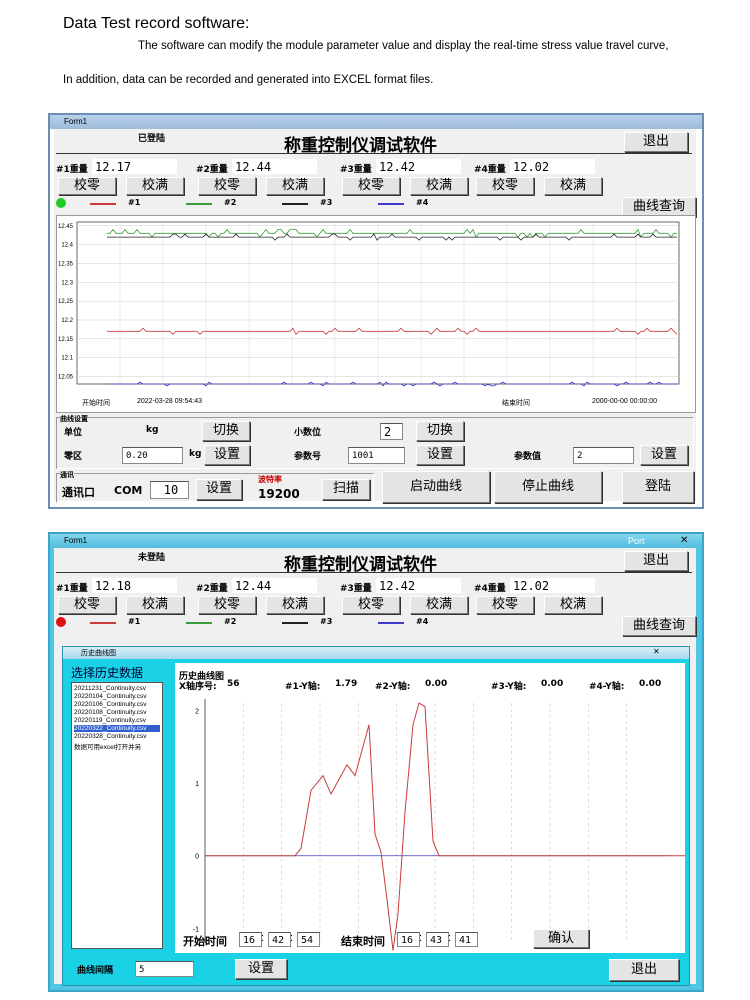 The height and width of the screenshot is (1000, 750). What do you see at coordinates (552, 585) in the screenshot?
I see `weight-4-value: 12.02` at bounding box center [552, 585].